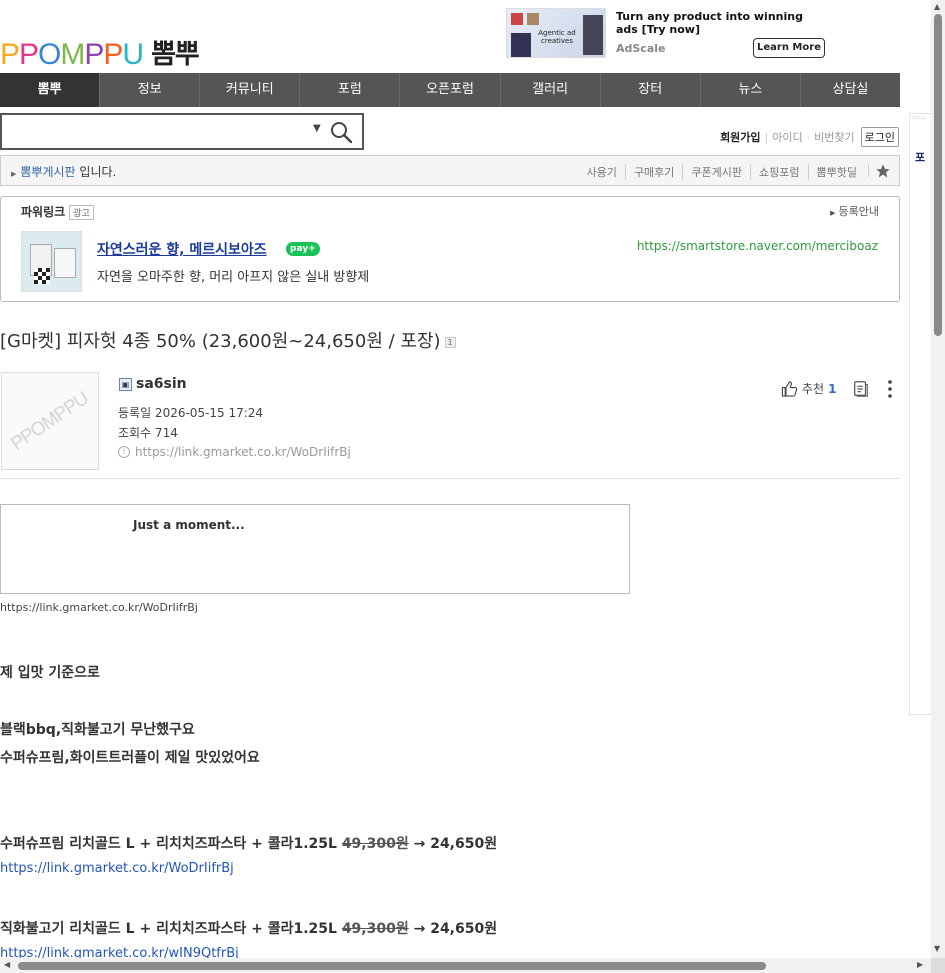 Image resolution: width=945 pixels, height=973 pixels. I want to click on post-registered-date: 등록일 2026-05-15 17:24, so click(191, 413).